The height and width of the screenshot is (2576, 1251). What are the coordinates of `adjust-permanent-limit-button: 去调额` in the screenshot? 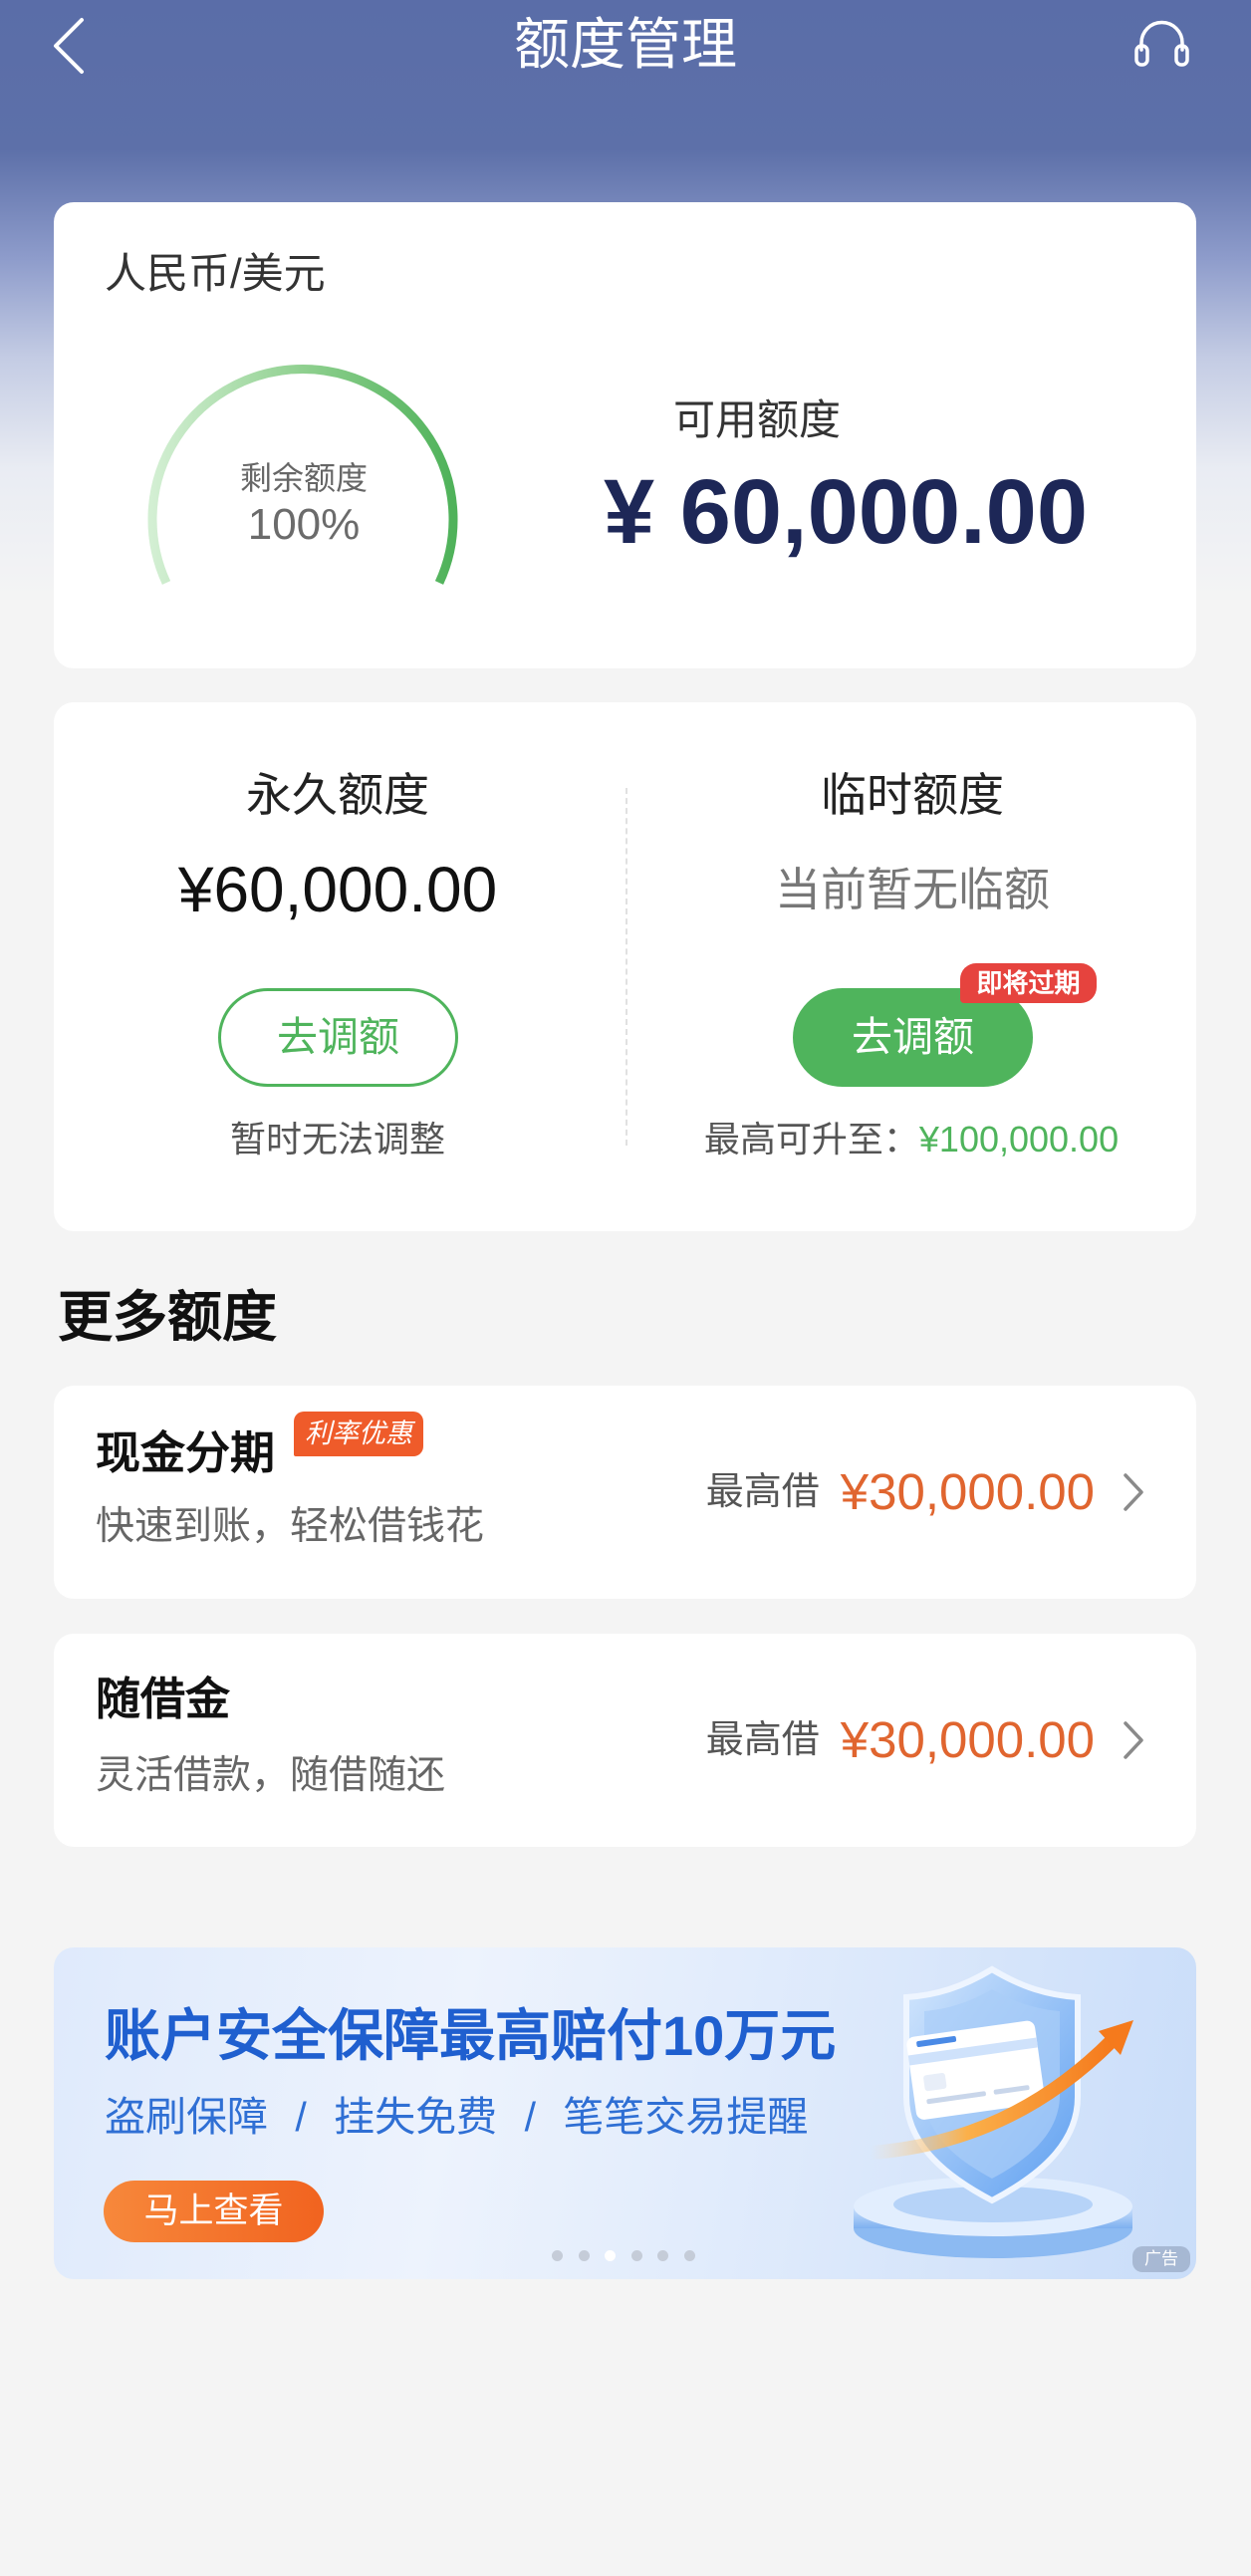 It's located at (338, 1037).